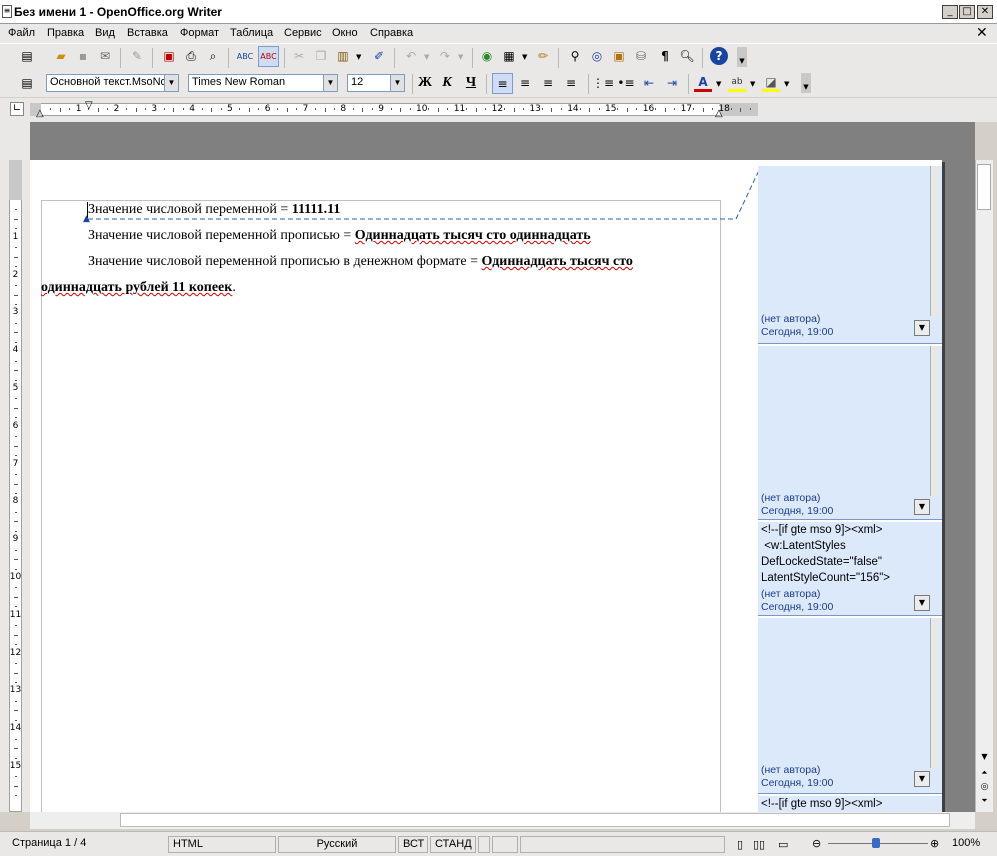  Describe the element at coordinates (641, 56) in the screenshot. I see `data-sources-icon: ⛁` at that location.